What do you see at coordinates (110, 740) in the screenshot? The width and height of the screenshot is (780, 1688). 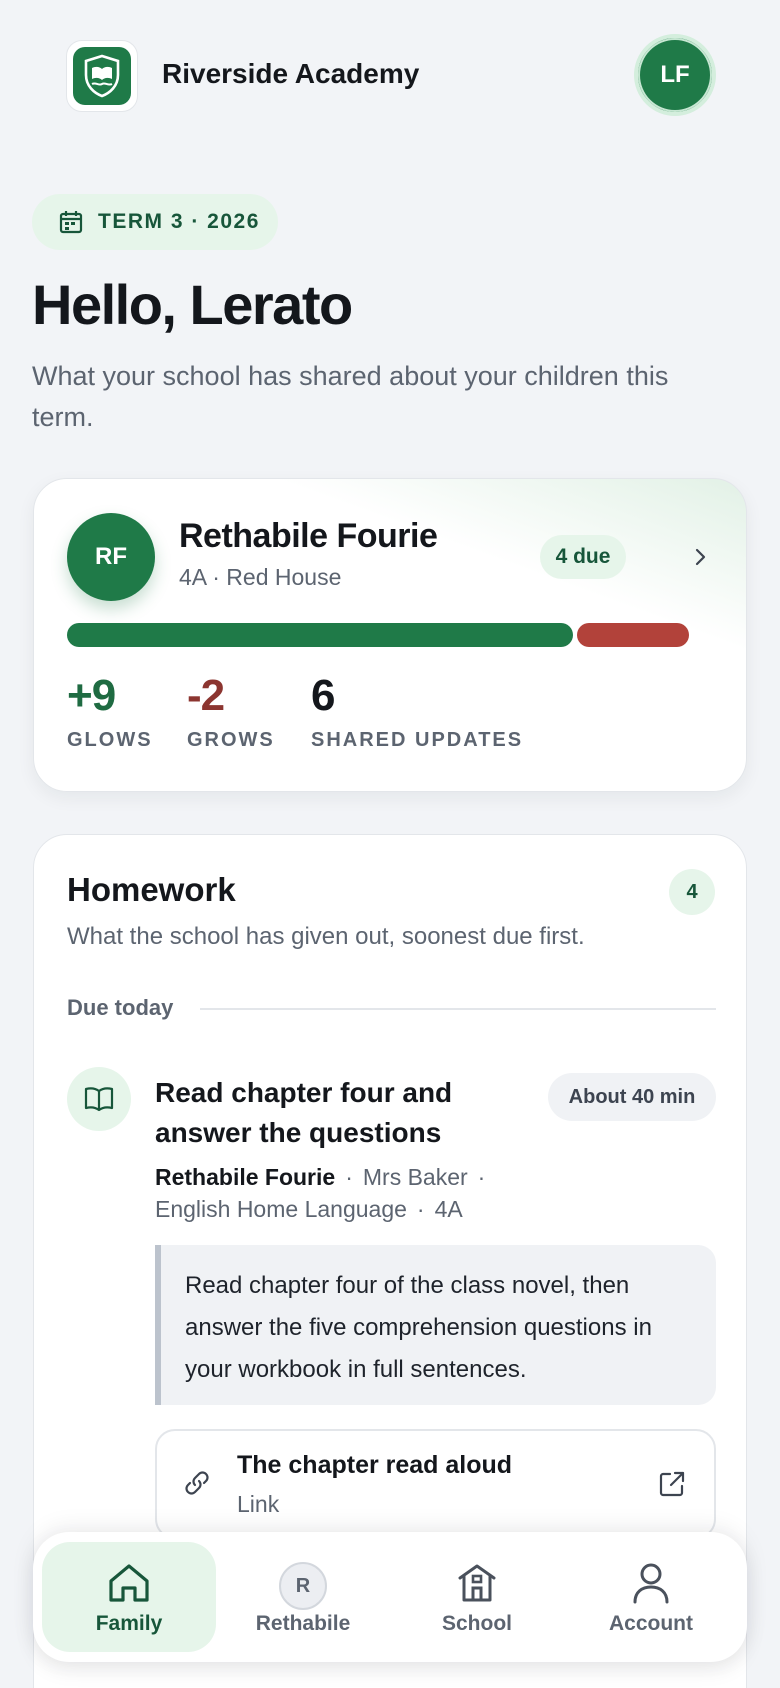 I see `glows-label: GLOWS` at bounding box center [110, 740].